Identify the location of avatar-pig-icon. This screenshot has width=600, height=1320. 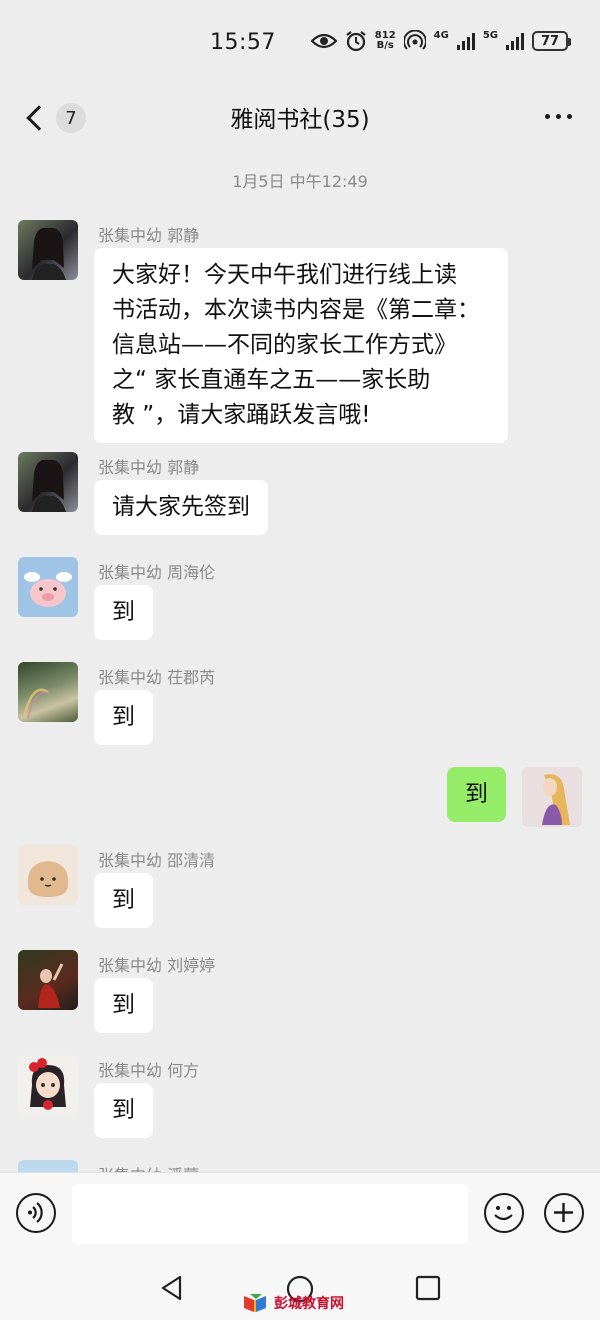
(48, 589).